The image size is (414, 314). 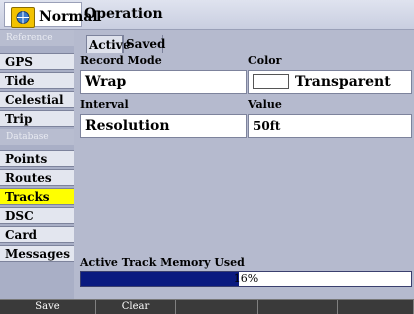 What do you see at coordinates (48, 307) in the screenshot?
I see `save-button: Save` at bounding box center [48, 307].